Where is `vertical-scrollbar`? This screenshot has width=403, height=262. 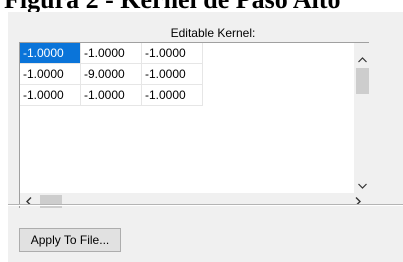 vertical-scrollbar is located at coordinates (362, 118).